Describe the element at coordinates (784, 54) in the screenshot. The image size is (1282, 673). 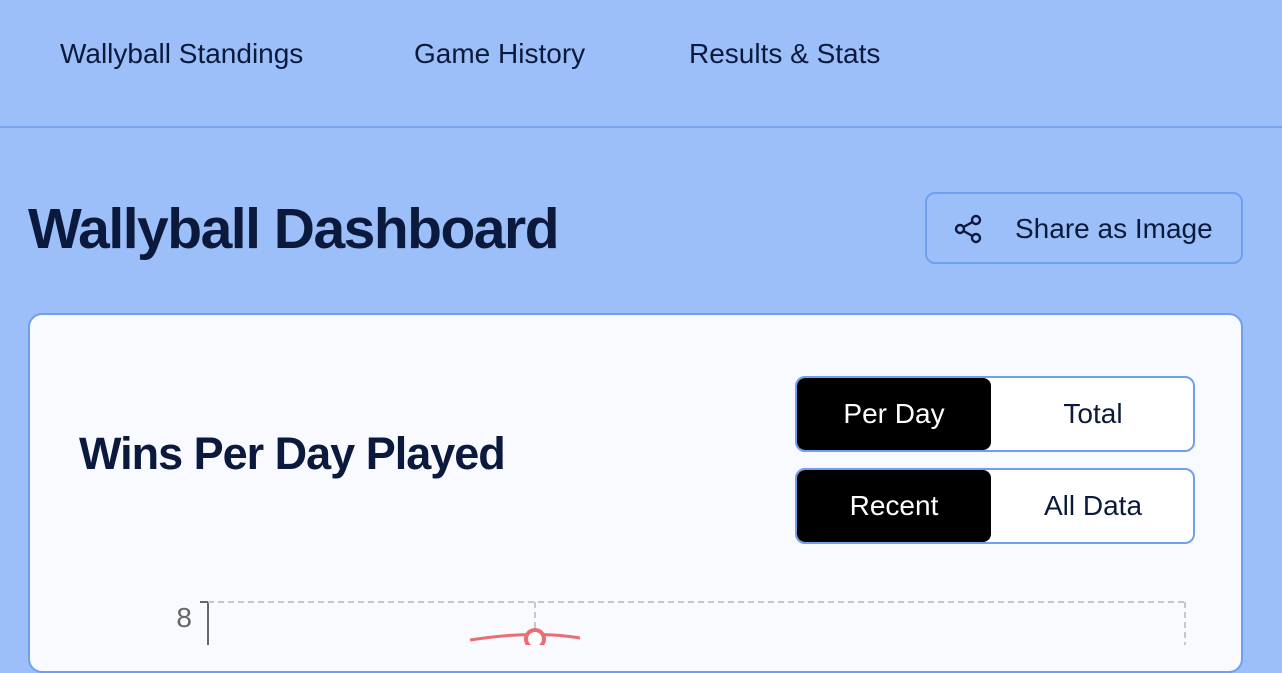
I see `nav-link-results-stats: Results & Stats` at that location.